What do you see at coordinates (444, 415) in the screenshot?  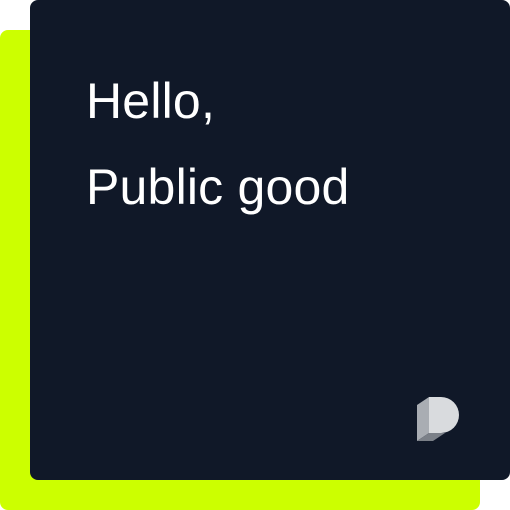 I see `logo-bowl-shape` at bounding box center [444, 415].